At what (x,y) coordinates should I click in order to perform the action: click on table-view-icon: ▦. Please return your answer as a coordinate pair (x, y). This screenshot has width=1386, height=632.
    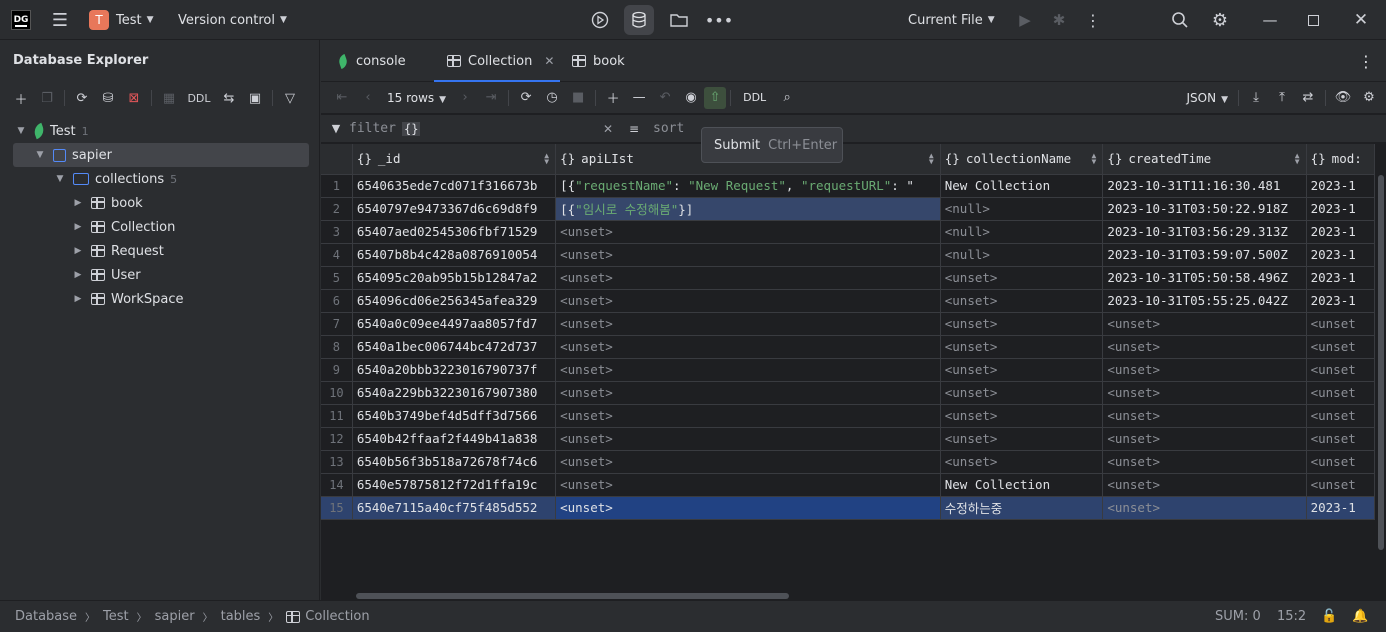
    Looking at the image, I should click on (169, 98).